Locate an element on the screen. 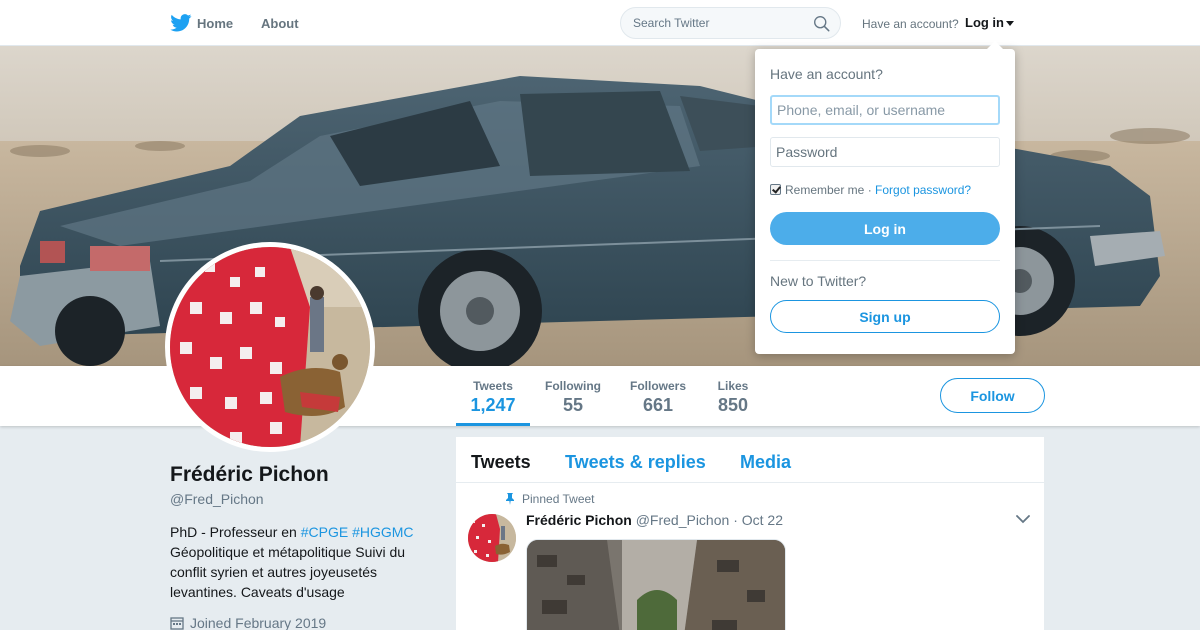  tweet-avatar-image is located at coordinates (492, 538).